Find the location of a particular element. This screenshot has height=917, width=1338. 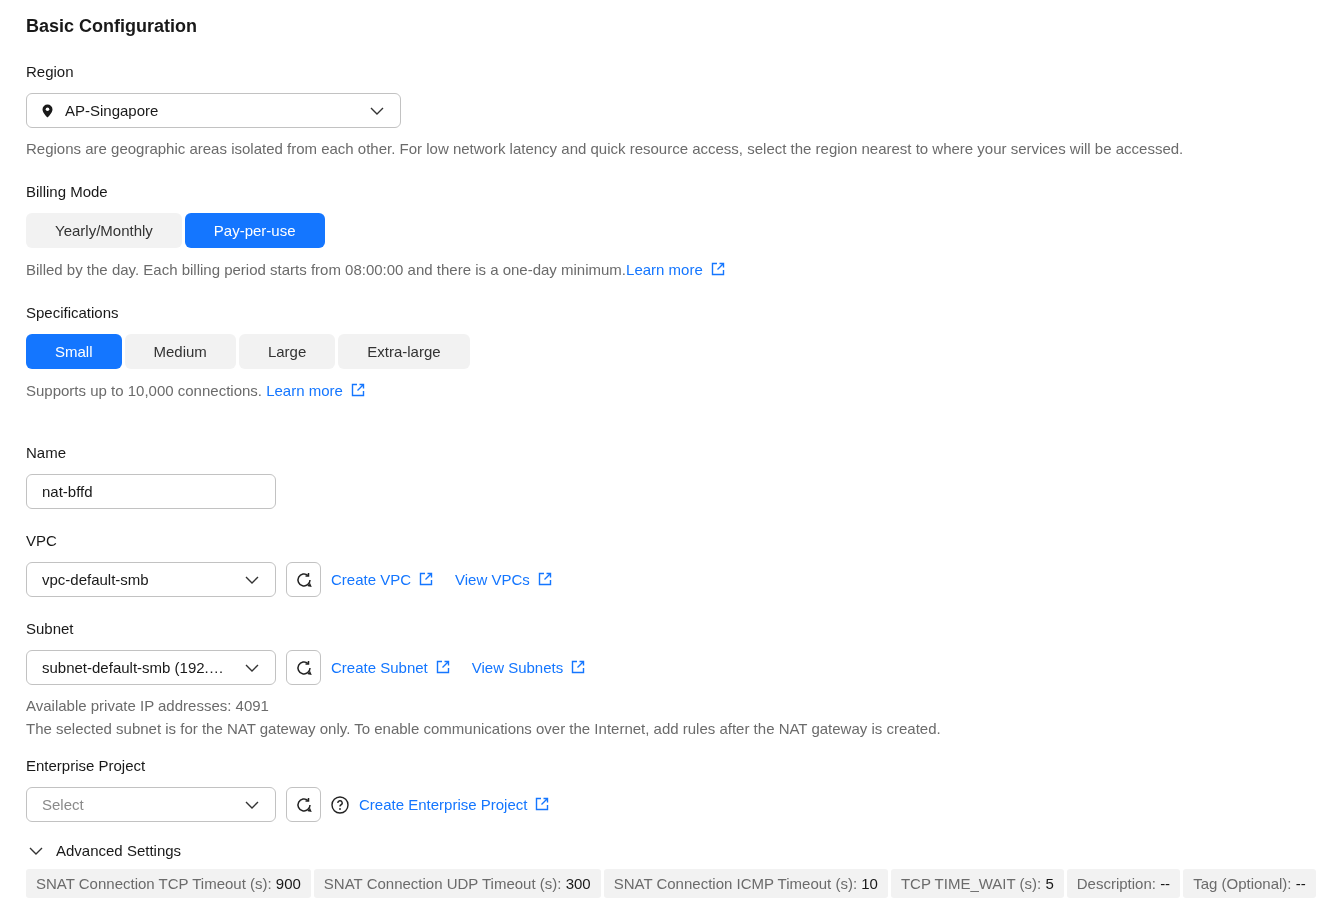

hint-text: Supports up to 10,000 connections. Learn more is located at coordinates (669, 391).